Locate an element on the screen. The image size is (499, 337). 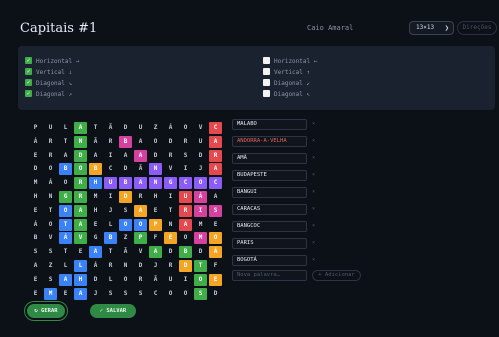
add-word-button: + Adicionar is located at coordinates (336, 275).